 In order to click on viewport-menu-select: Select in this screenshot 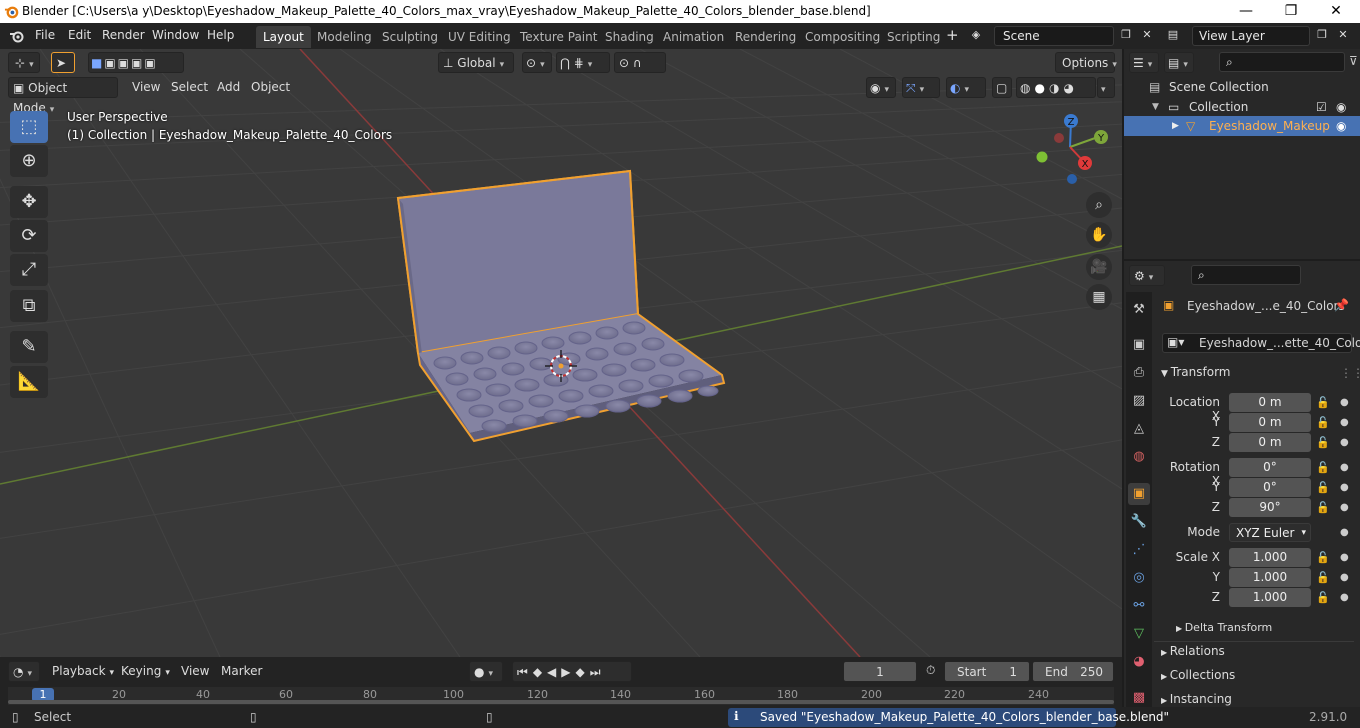, I will do `click(189, 87)`.